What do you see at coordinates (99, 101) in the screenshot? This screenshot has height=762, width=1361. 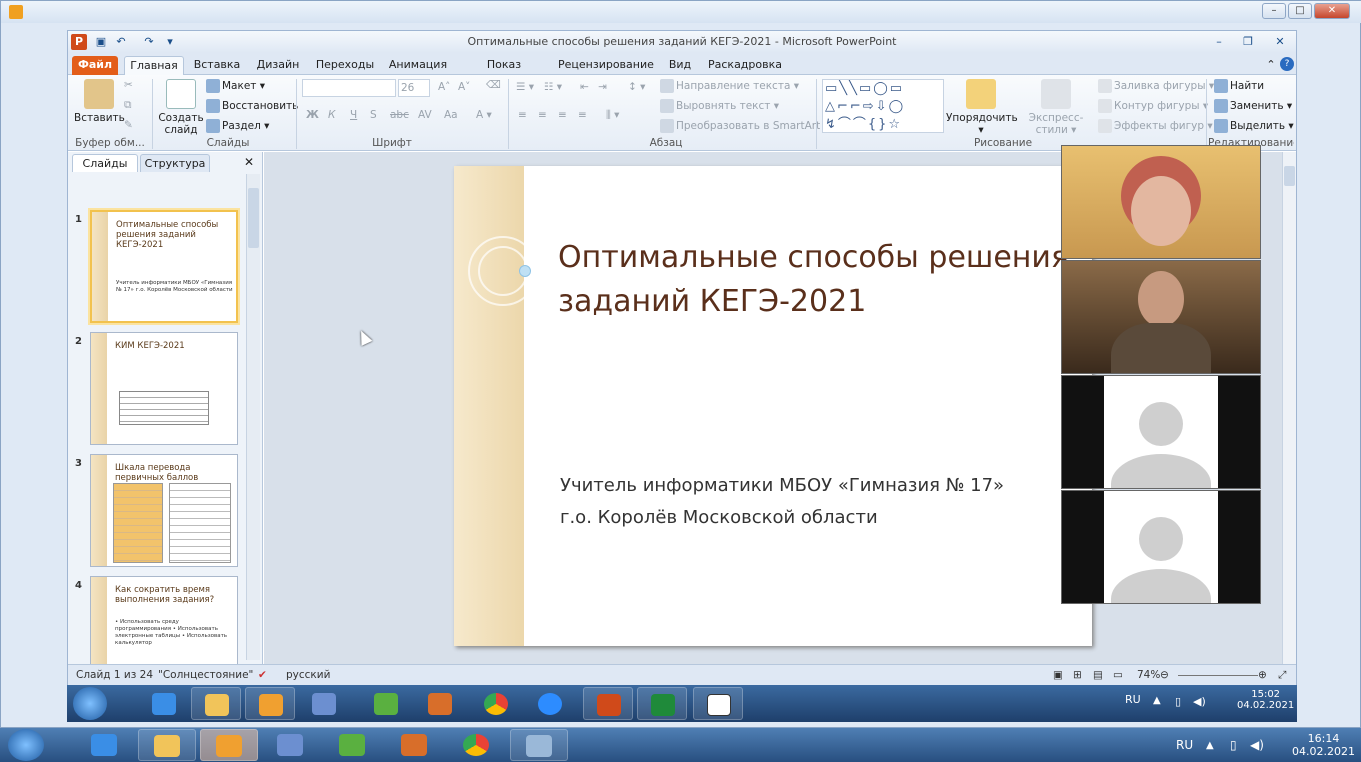 I see `paste-button: Вставить` at bounding box center [99, 101].